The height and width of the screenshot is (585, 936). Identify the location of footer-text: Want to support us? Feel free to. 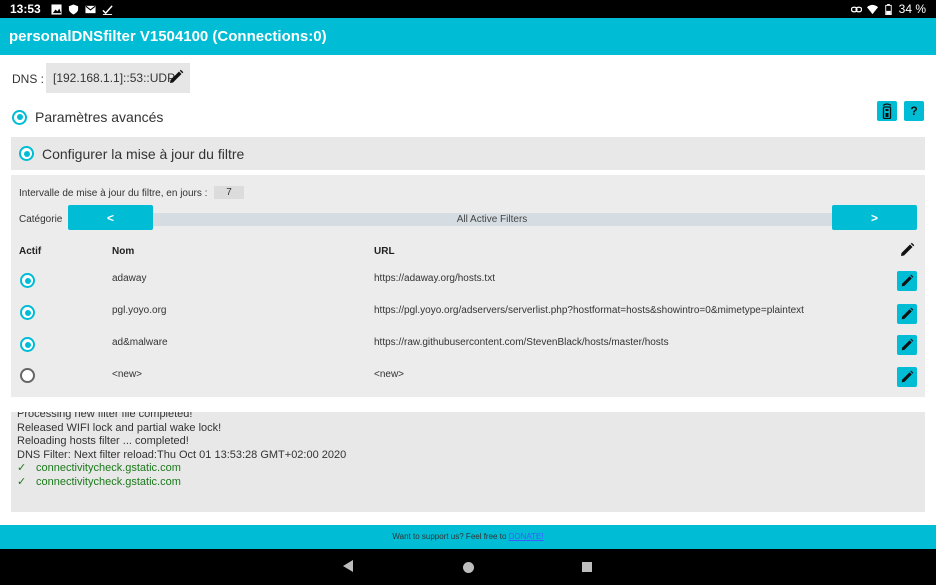
(450, 536).